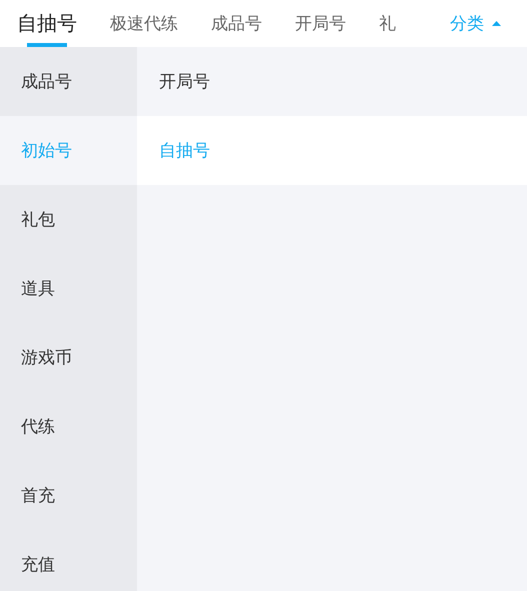 This screenshot has width=527, height=591. I want to click on sidebar-item: 充值, so click(68, 560).